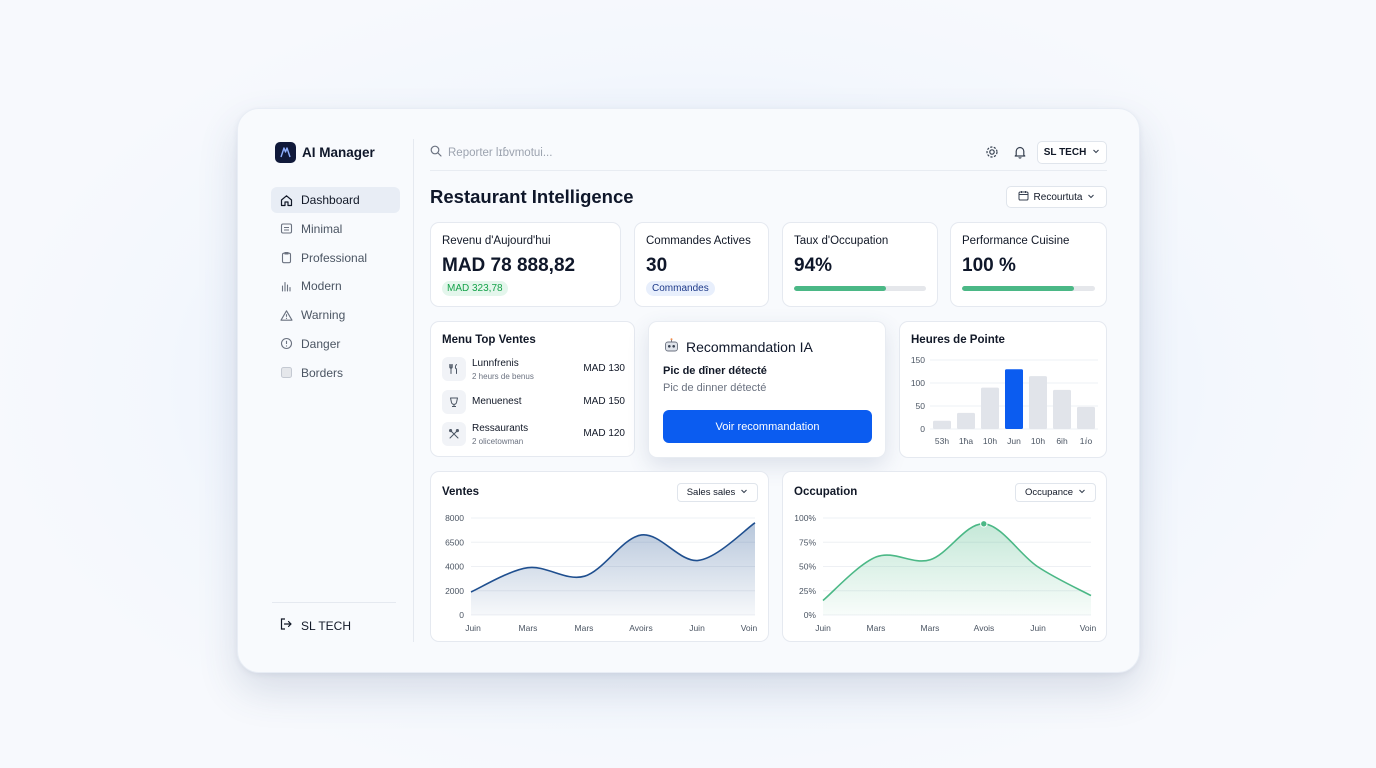 The image size is (1376, 768). Describe the element at coordinates (475, 288) in the screenshot. I see `revenue-badge: MAD 323,78` at that location.